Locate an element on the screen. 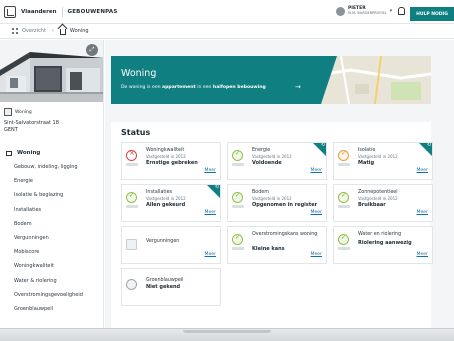  avatar is located at coordinates (340, 11).